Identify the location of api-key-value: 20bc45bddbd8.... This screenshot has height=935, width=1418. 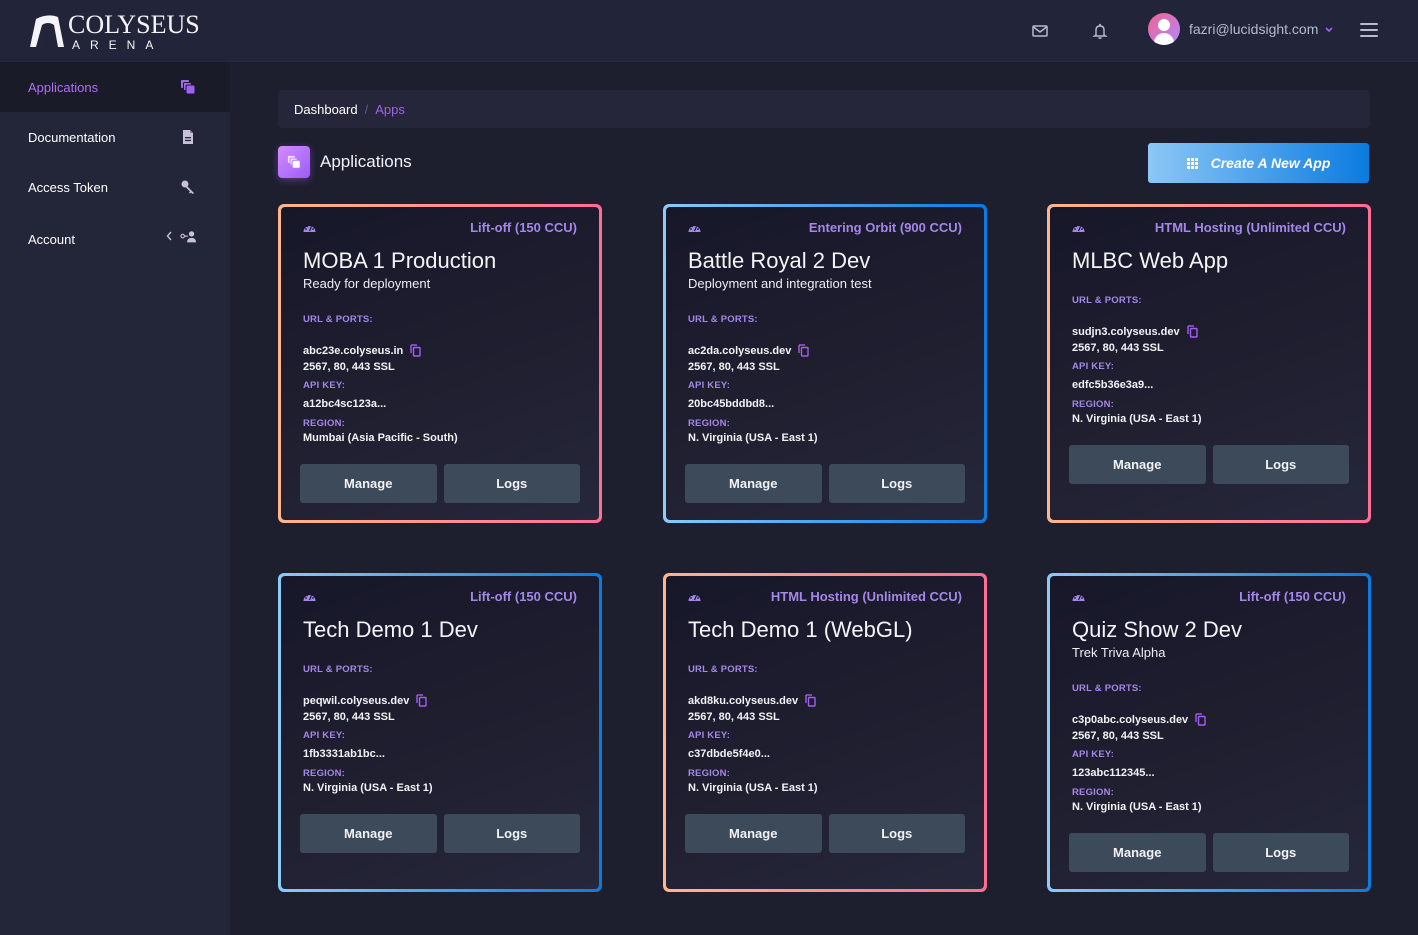
(731, 404).